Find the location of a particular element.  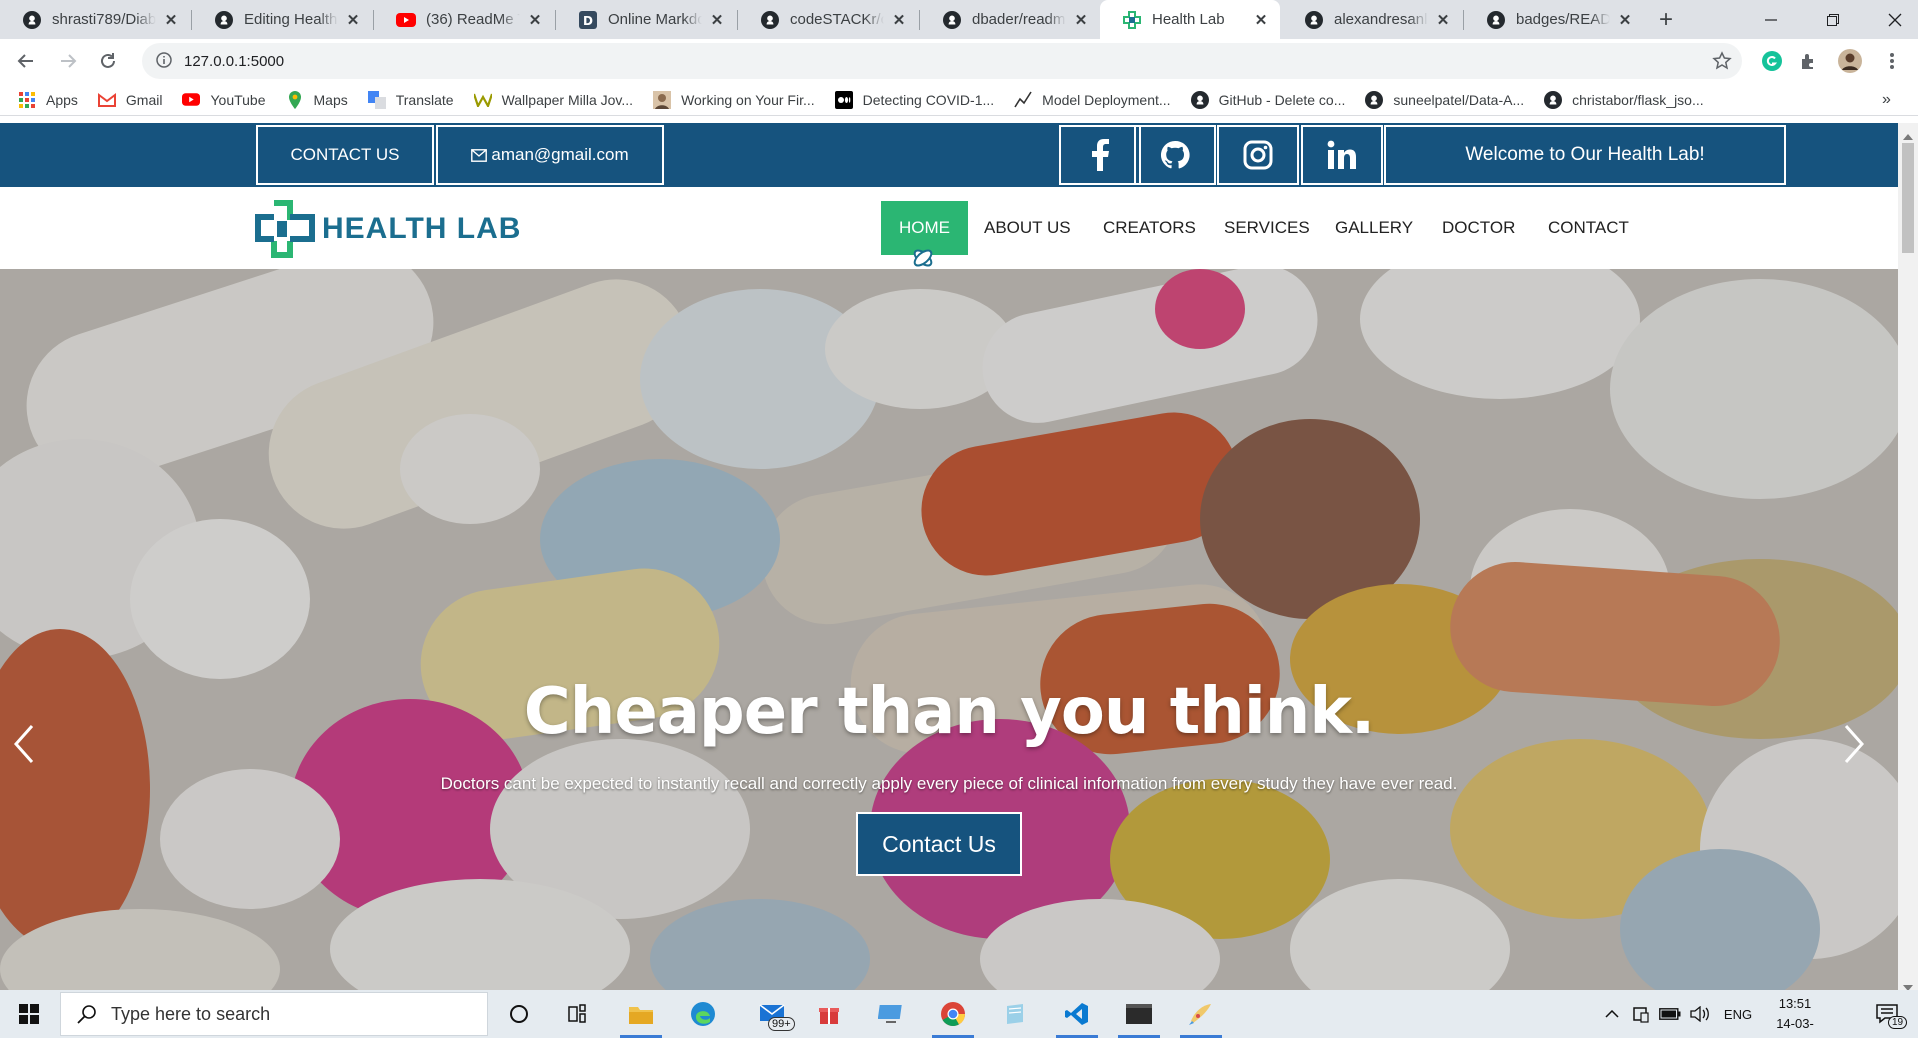

battery-button is located at coordinates (1670, 1014).